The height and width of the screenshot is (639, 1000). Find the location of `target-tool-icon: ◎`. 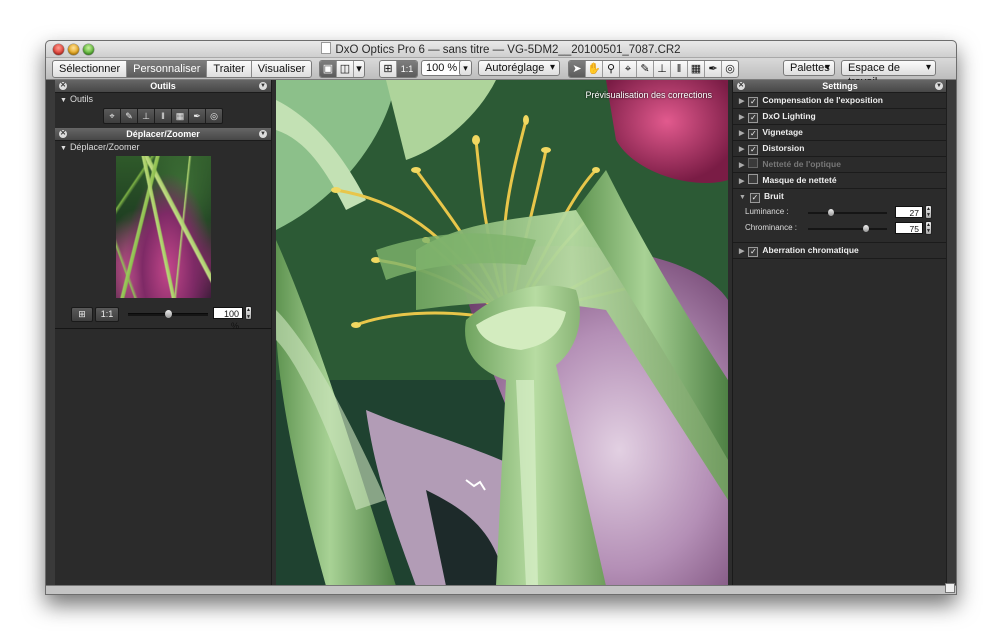

target-tool-icon: ◎ is located at coordinates (730, 69).